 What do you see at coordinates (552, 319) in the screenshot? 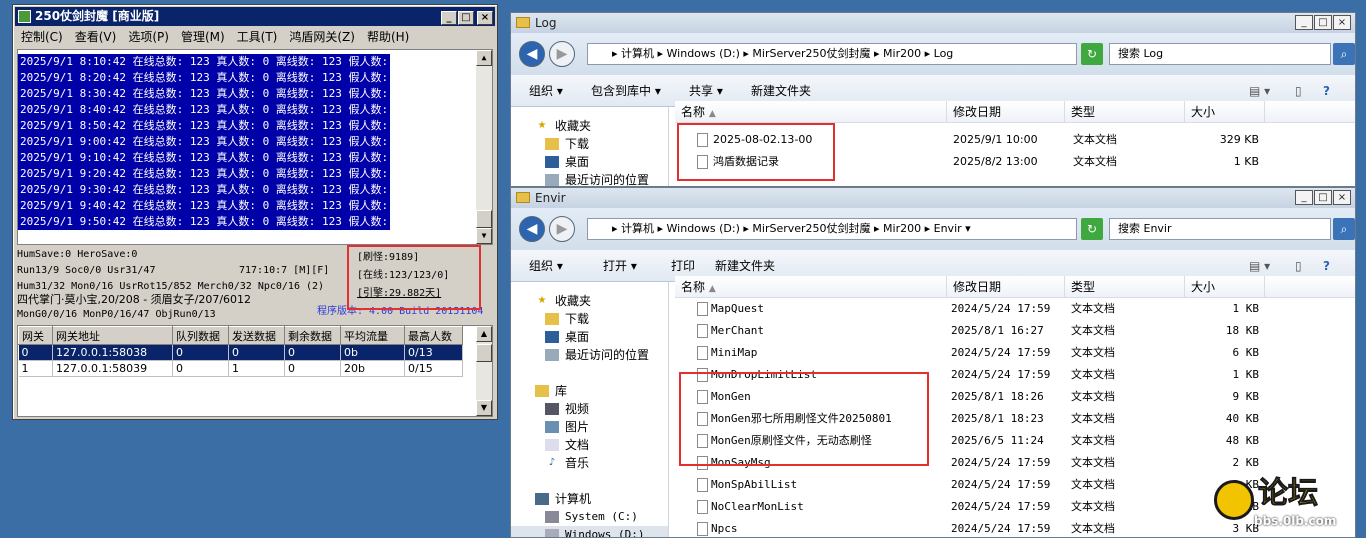
I see `downloads-icon` at bounding box center [552, 319].